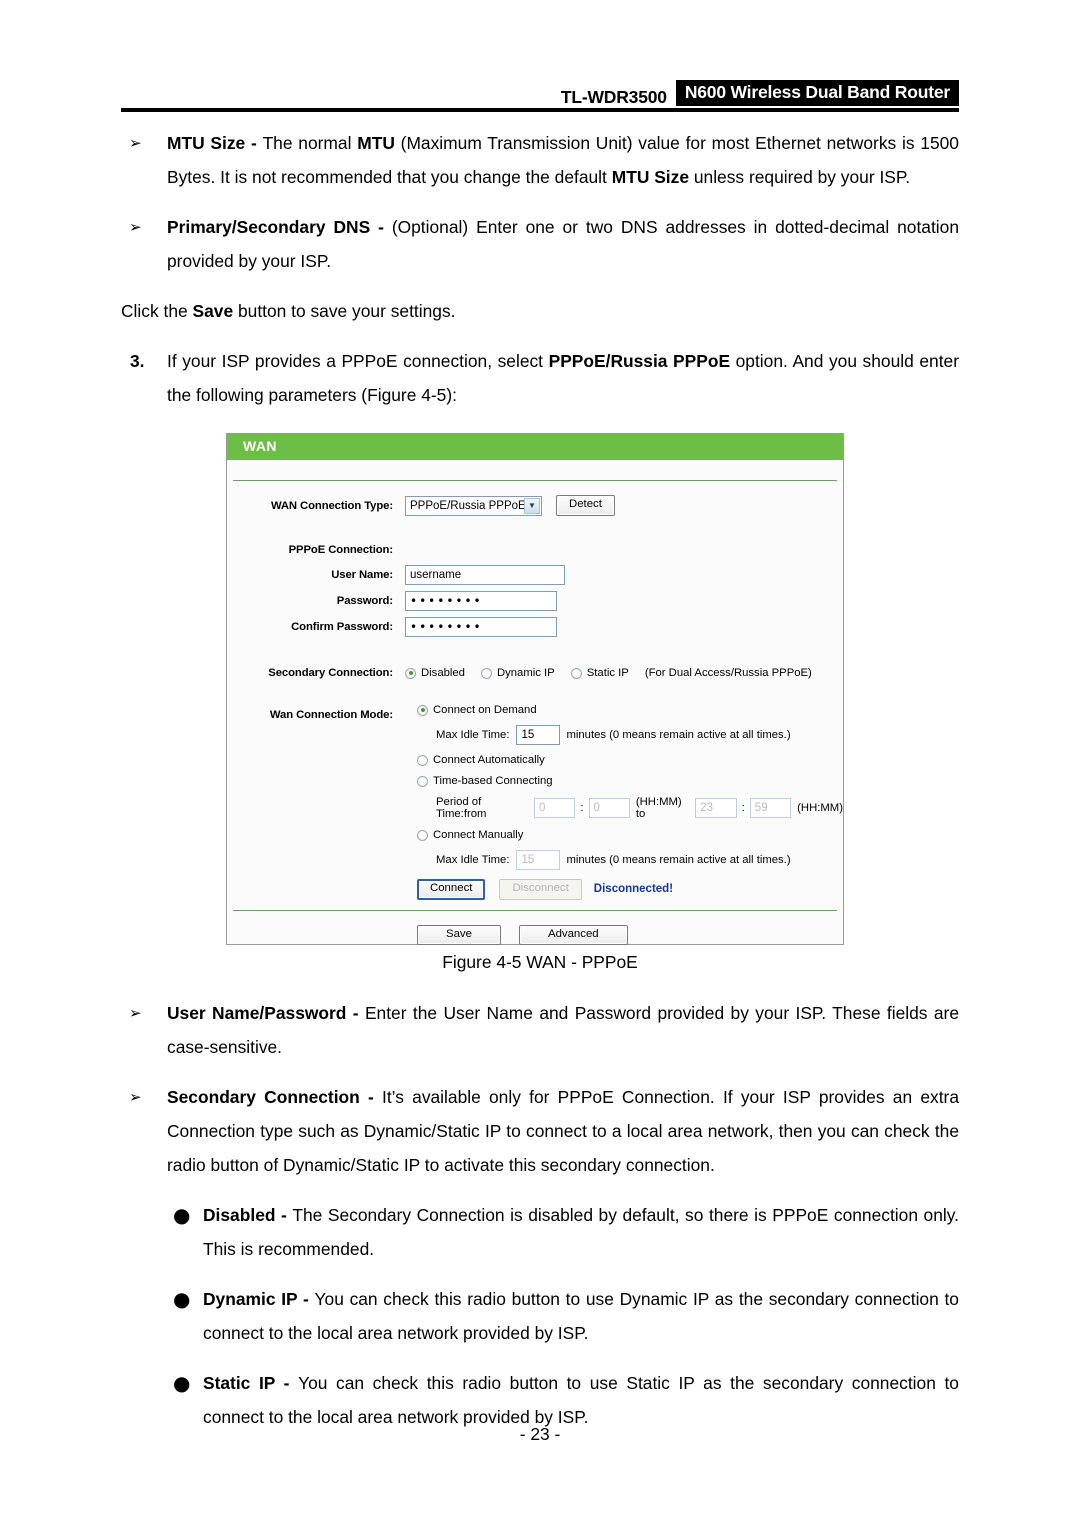 The image size is (1080, 1527). Describe the element at coordinates (473, 860) in the screenshot. I see `max-idle-time-label-2: Max Idle Time:` at that location.